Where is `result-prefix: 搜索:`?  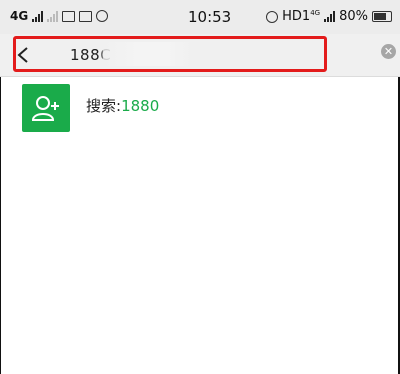
result-prefix: 搜索: is located at coordinates (104, 106).